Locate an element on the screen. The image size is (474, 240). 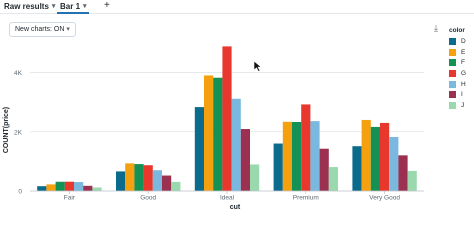
bar-e-premium is located at coordinates (287, 156).